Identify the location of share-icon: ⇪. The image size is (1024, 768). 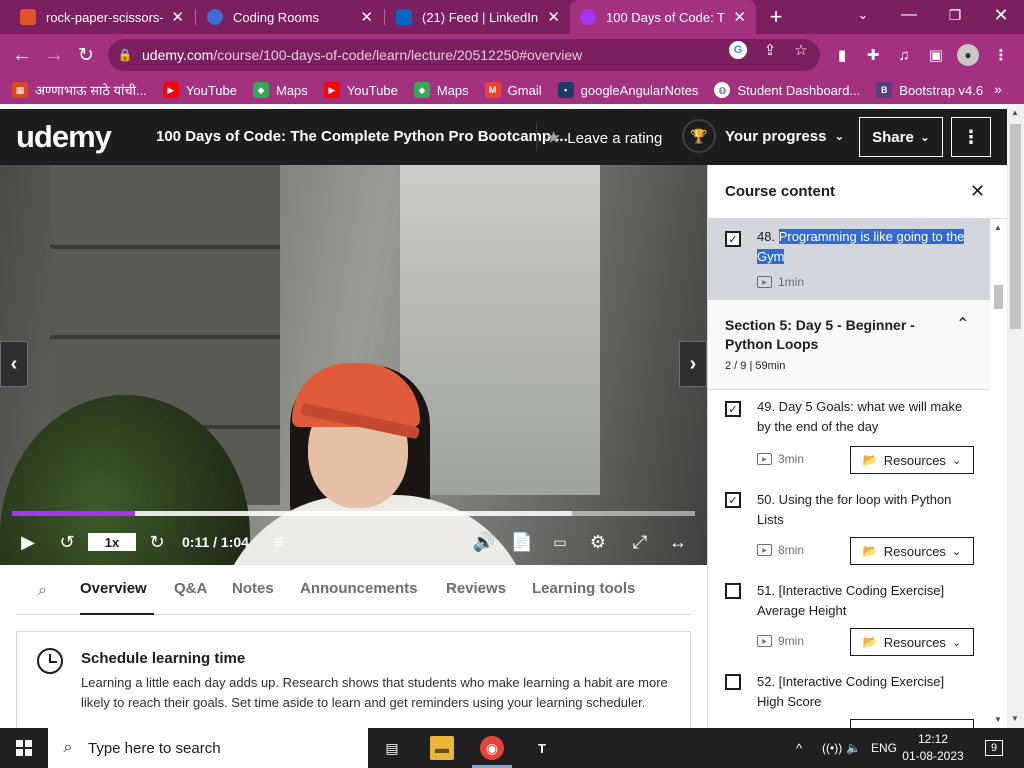
(770, 50).